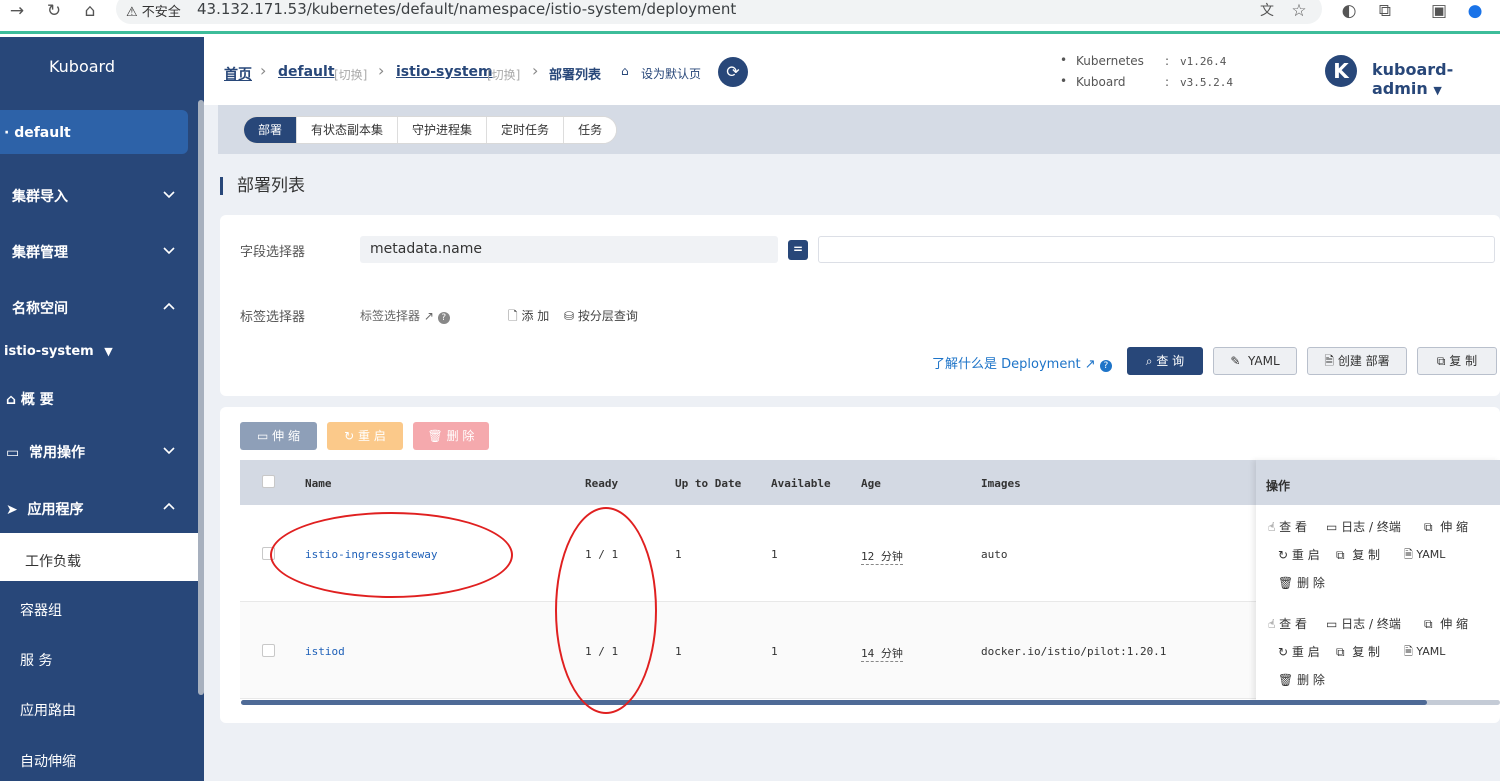 The width and height of the screenshot is (1500, 781). Describe the element at coordinates (41, 610) in the screenshot. I see `sidebar-item-pods: 容器组` at that location.